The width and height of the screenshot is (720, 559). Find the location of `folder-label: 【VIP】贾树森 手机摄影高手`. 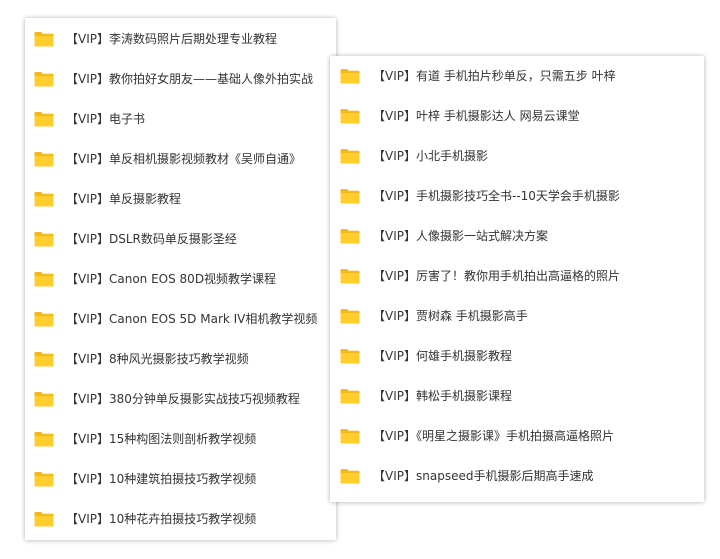

folder-label: 【VIP】贾树森 手机摄影高手 is located at coordinates (450, 316).